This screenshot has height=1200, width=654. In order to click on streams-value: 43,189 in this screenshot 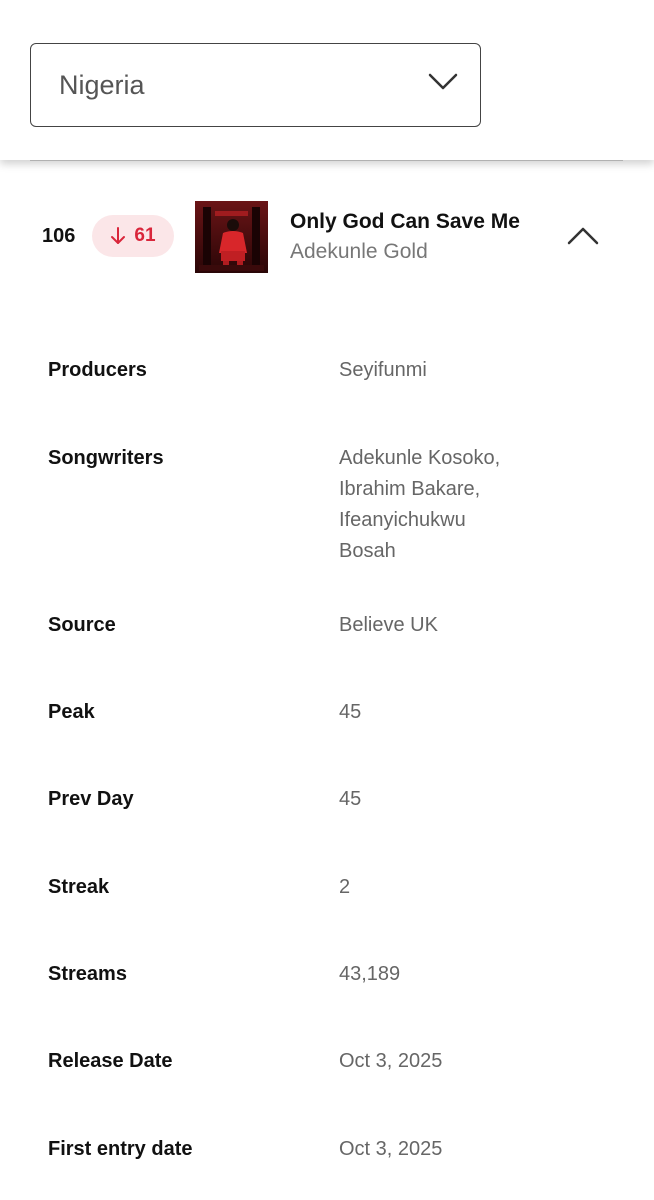, I will do `click(370, 974)`.